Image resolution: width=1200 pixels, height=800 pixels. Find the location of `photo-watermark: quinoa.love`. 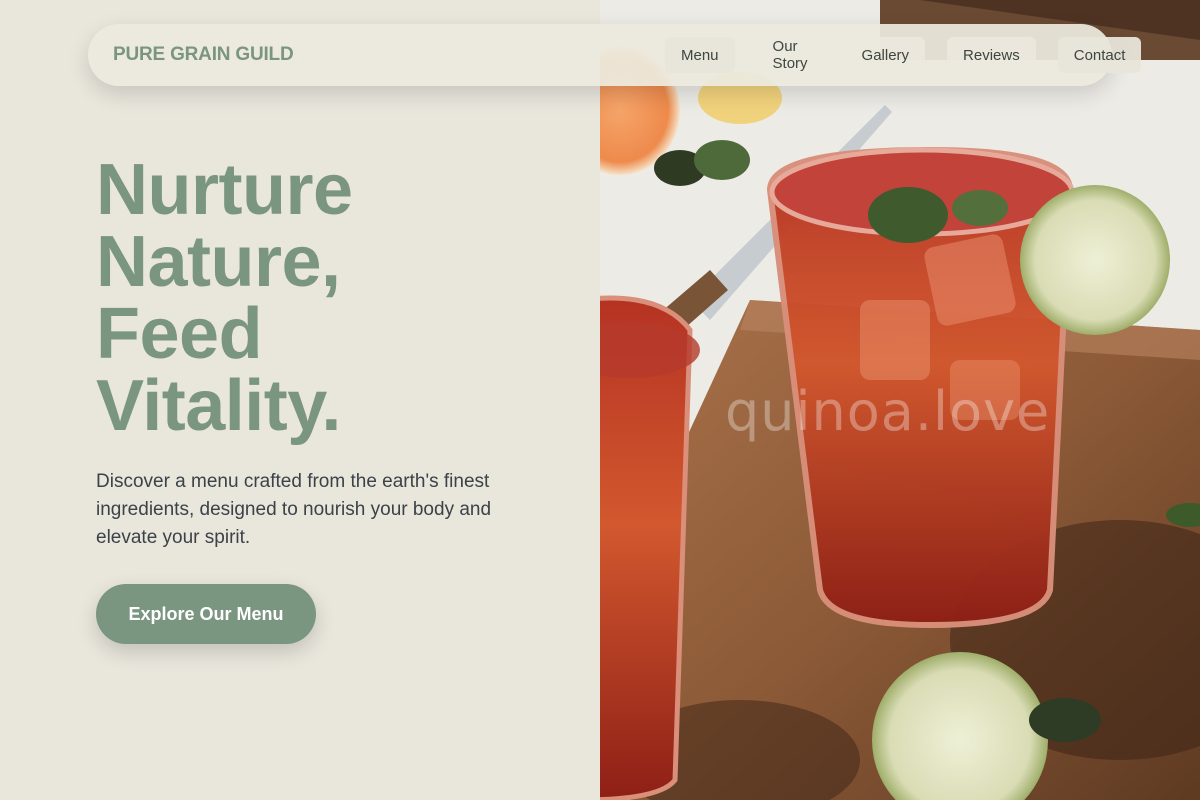

photo-watermark: quinoa.love is located at coordinates (888, 411).